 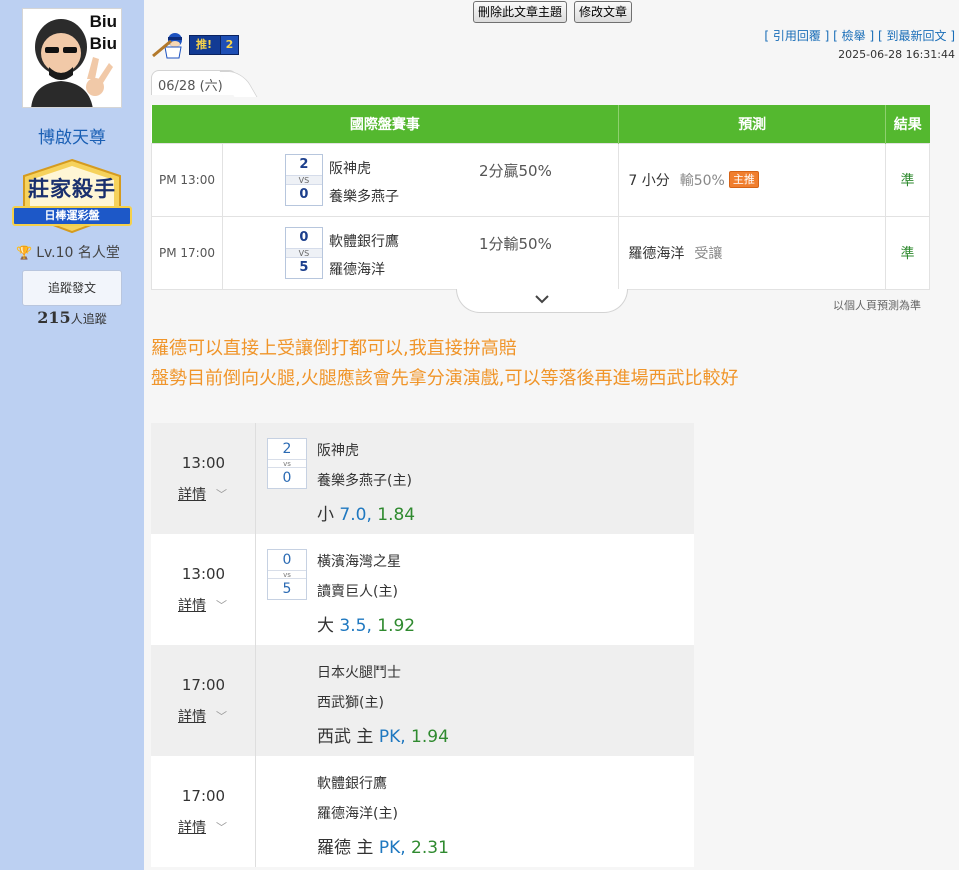 What do you see at coordinates (515, 170) in the screenshot?
I see `game-result: 2分贏50%` at bounding box center [515, 170].